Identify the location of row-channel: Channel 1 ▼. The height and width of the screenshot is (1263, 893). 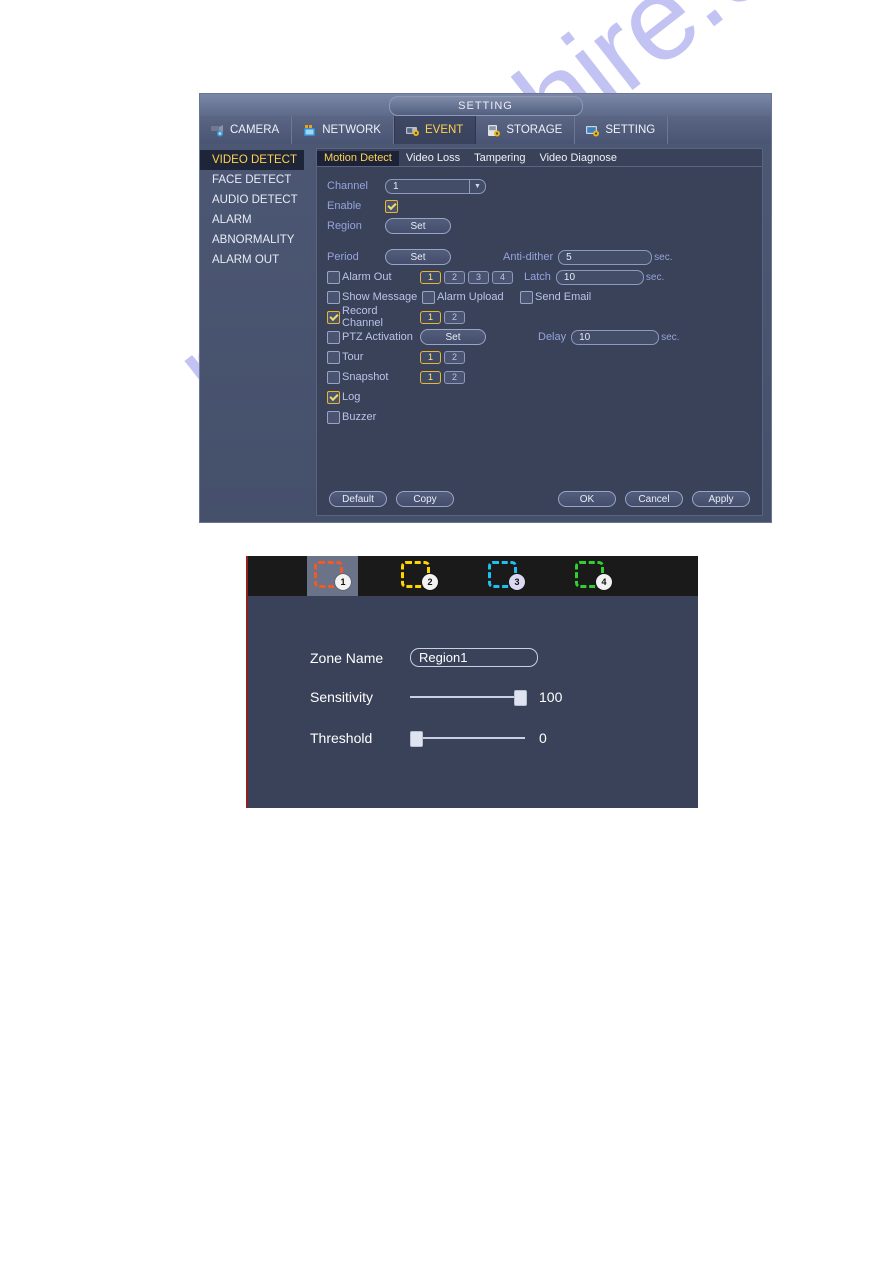
(544, 186).